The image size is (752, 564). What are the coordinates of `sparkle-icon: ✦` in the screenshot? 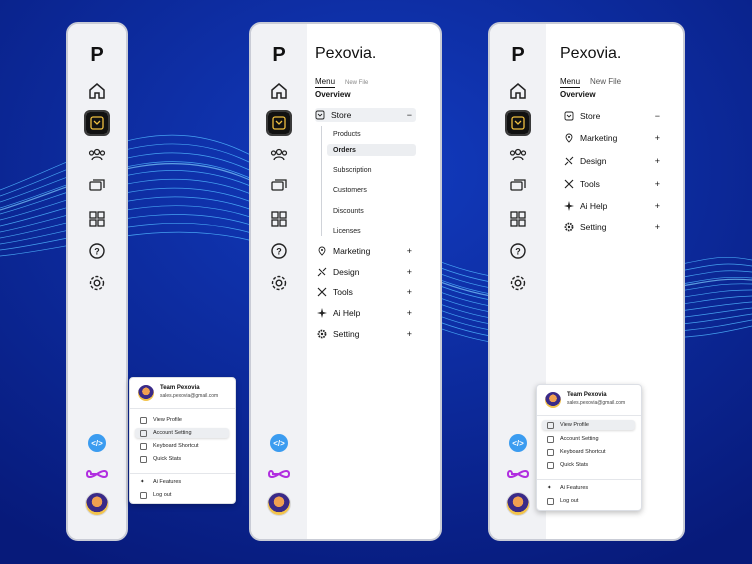 It's located at (142, 481).